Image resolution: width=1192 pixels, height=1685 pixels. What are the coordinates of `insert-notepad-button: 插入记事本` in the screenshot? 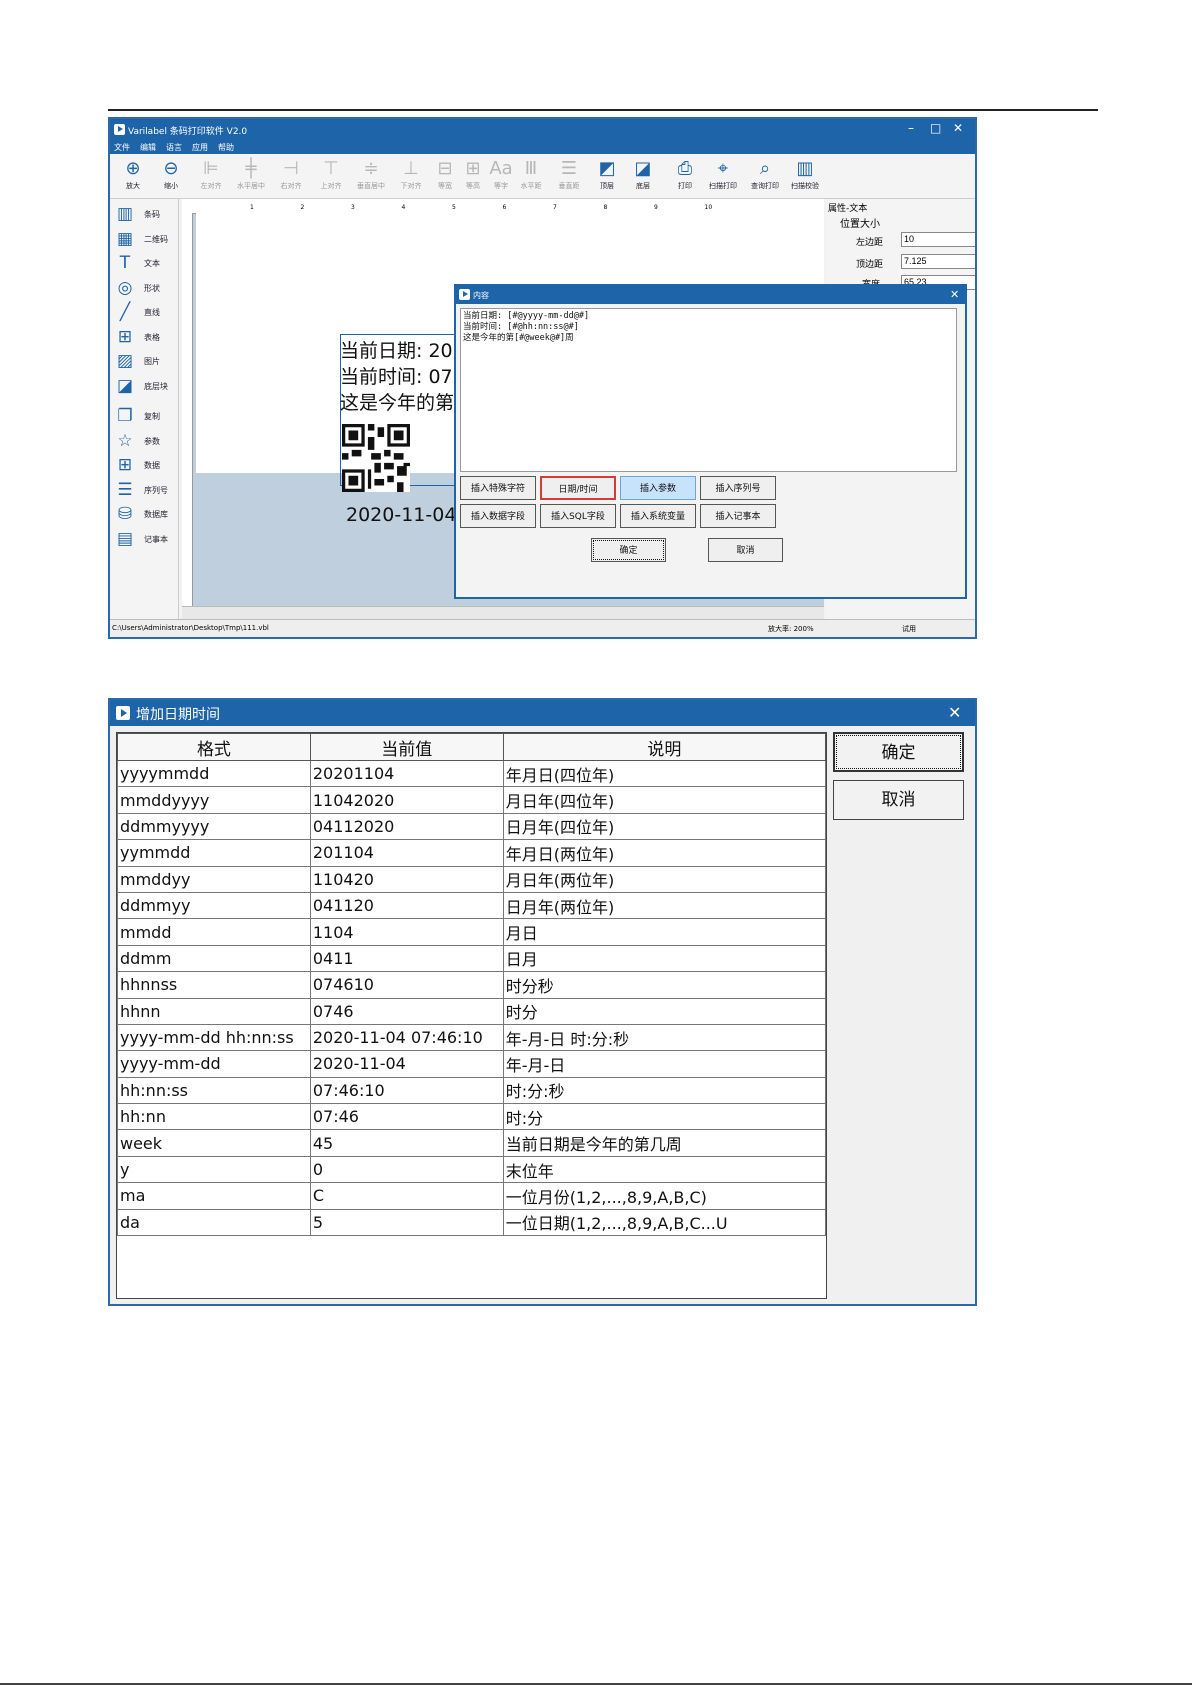 It's located at (738, 516).